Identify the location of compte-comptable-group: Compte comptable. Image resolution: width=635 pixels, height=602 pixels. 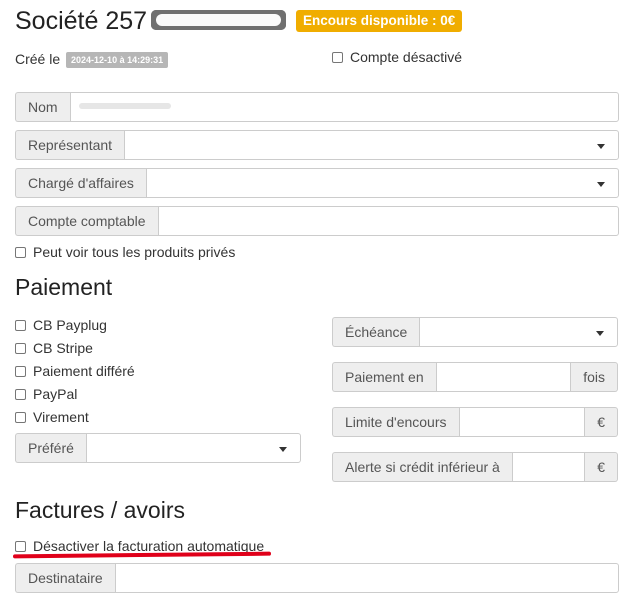
(317, 221).